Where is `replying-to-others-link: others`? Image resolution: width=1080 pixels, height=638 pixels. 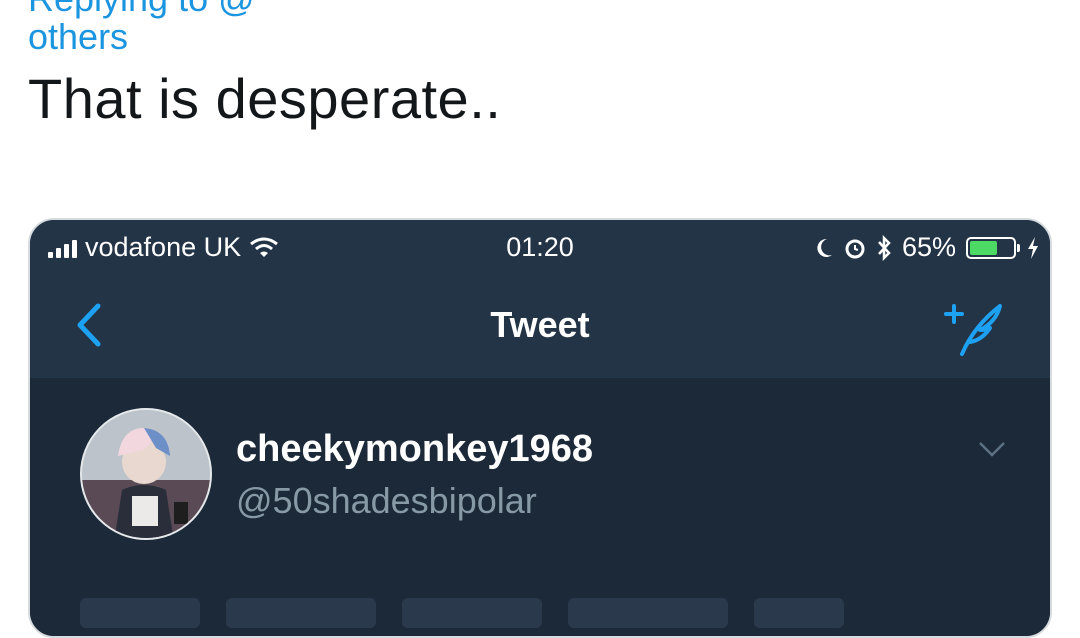
replying-to-others-link: others is located at coordinates (78, 37).